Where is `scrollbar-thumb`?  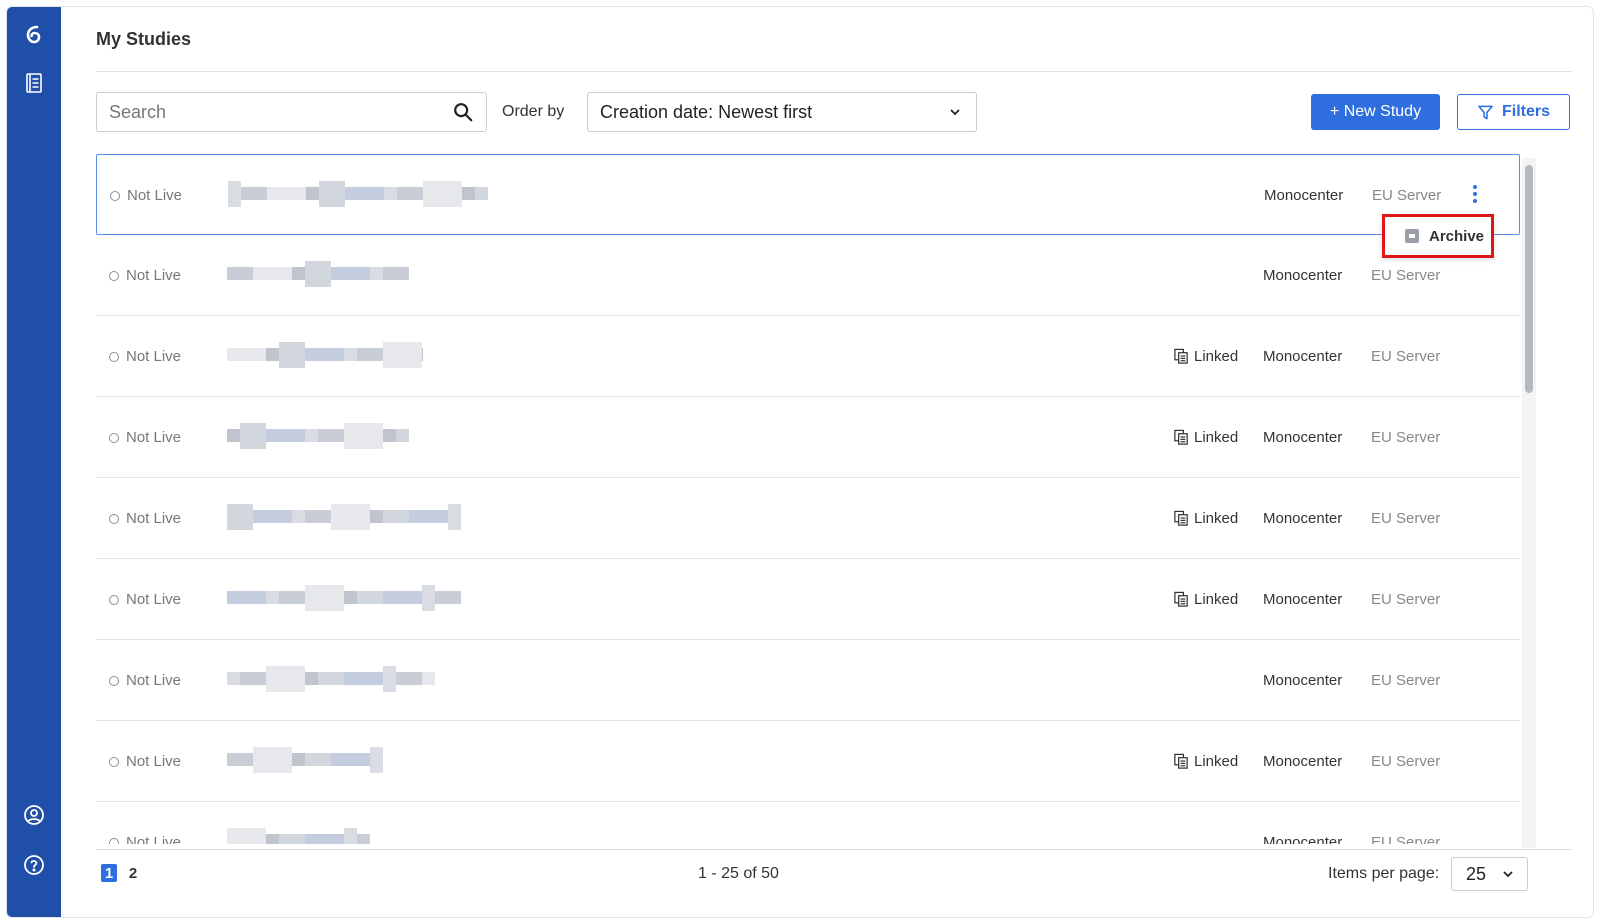
scrollbar-thumb is located at coordinates (1529, 279).